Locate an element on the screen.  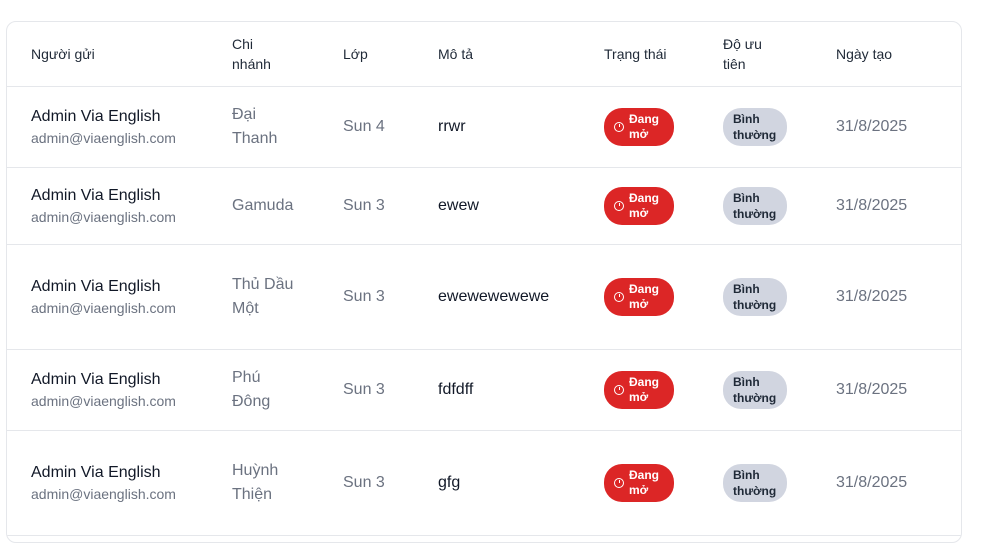
header-description: Mô tả is located at coordinates (497, 54).